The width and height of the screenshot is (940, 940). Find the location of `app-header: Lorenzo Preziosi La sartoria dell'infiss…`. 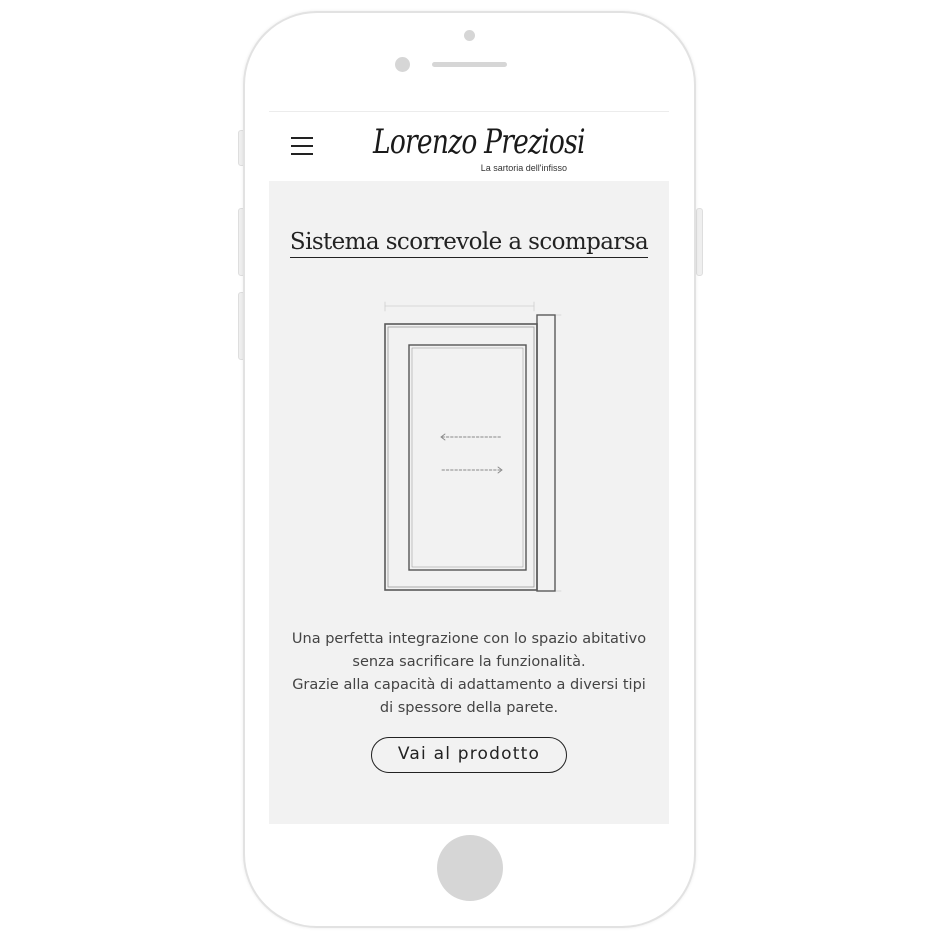

app-header: Lorenzo Preziosi La sartoria dell'infiss… is located at coordinates (469, 146).